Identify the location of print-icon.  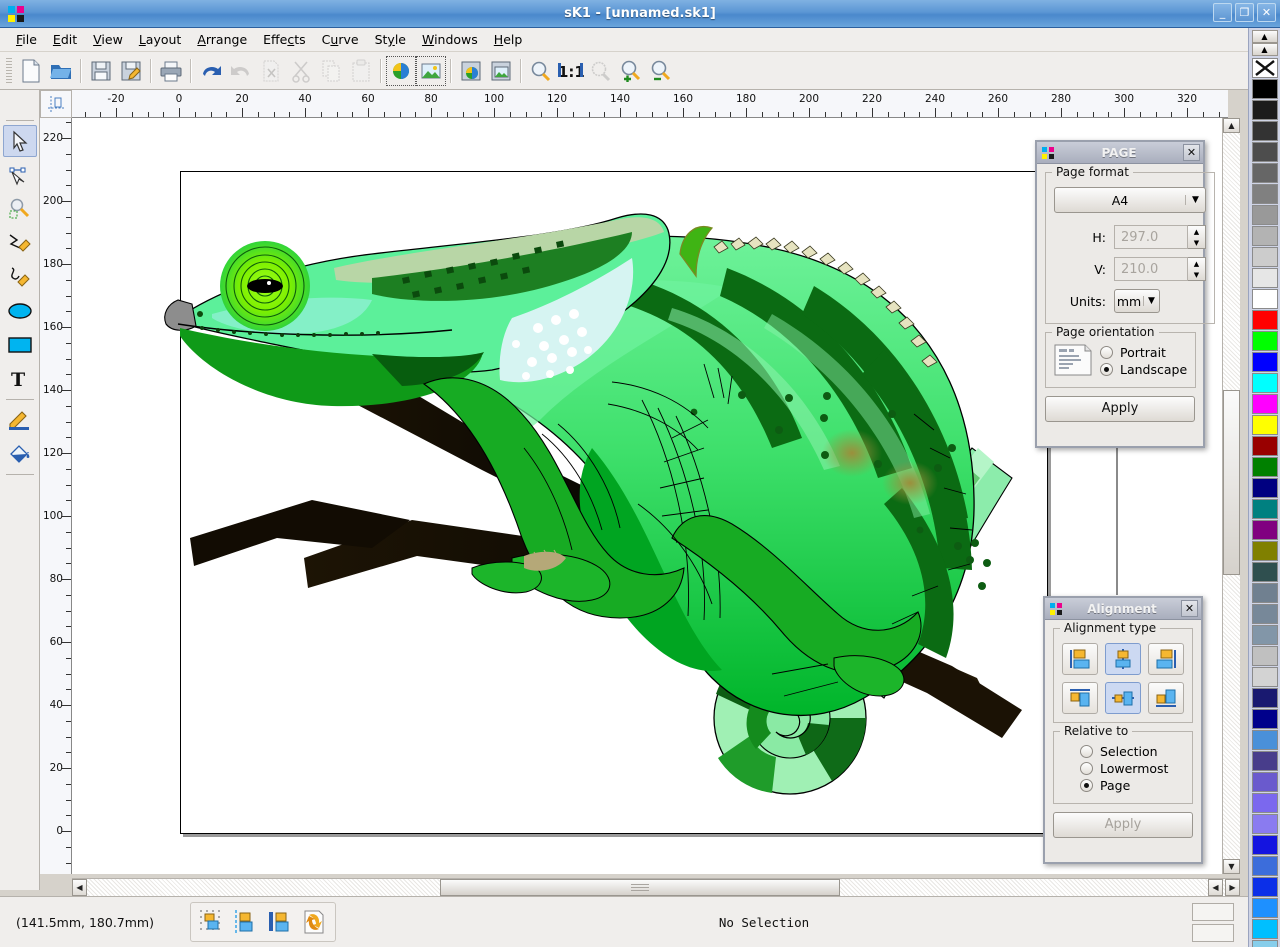
(171, 71).